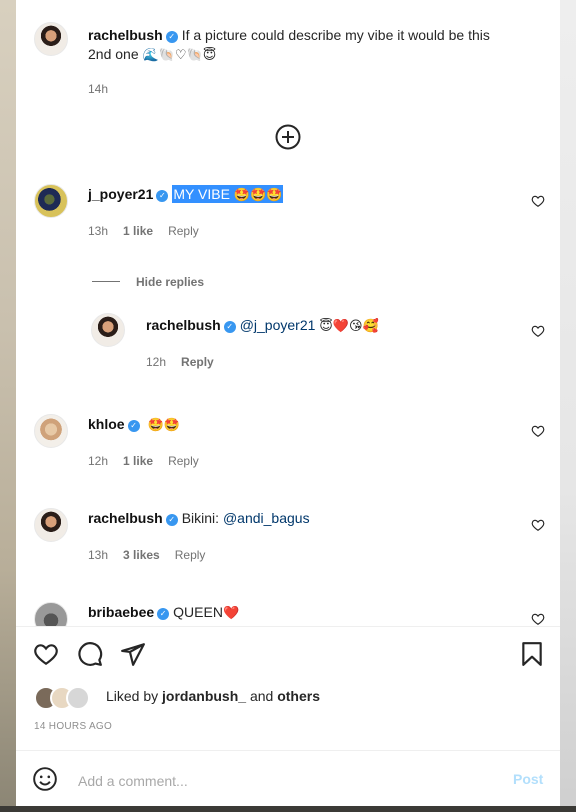 This screenshot has width=576, height=812. Describe the element at coordinates (98, 89) in the screenshot. I see `caption-time: 14h` at that location.